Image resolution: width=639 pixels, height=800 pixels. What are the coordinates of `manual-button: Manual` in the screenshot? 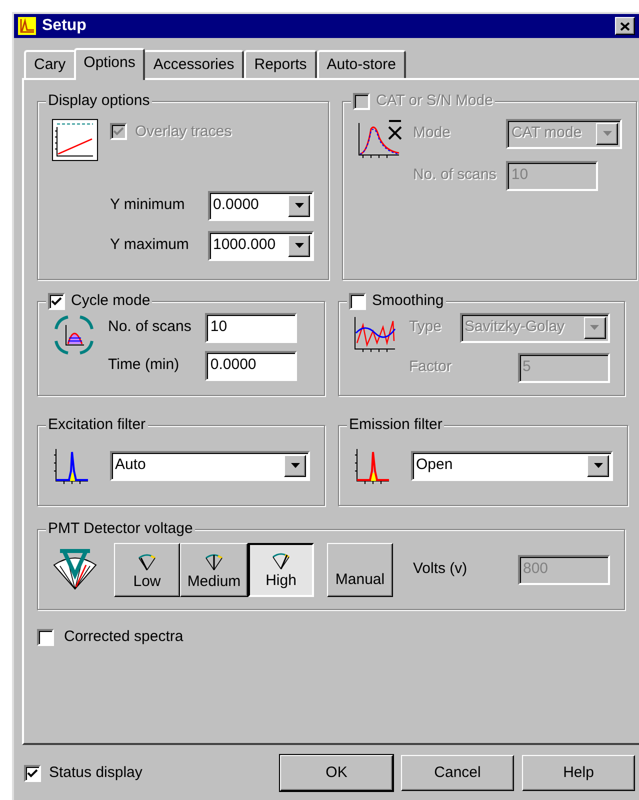 It's located at (360, 569).